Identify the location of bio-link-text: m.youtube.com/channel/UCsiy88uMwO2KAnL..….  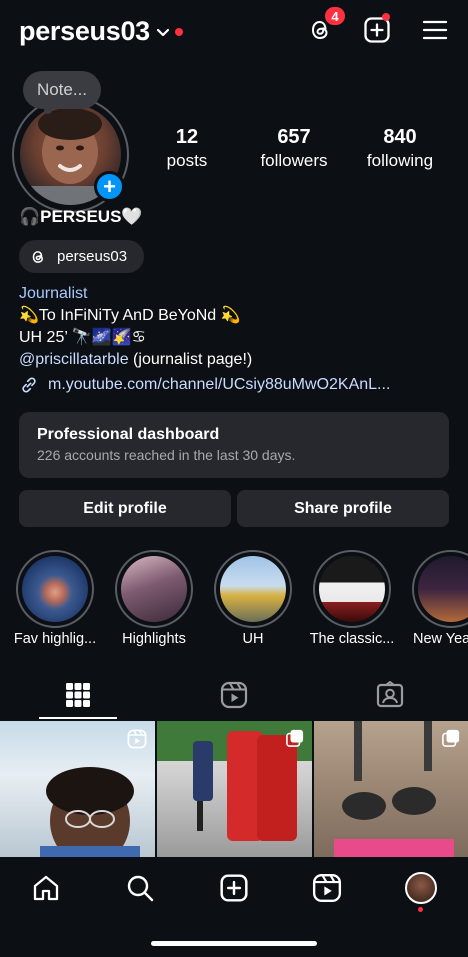
(219, 385).